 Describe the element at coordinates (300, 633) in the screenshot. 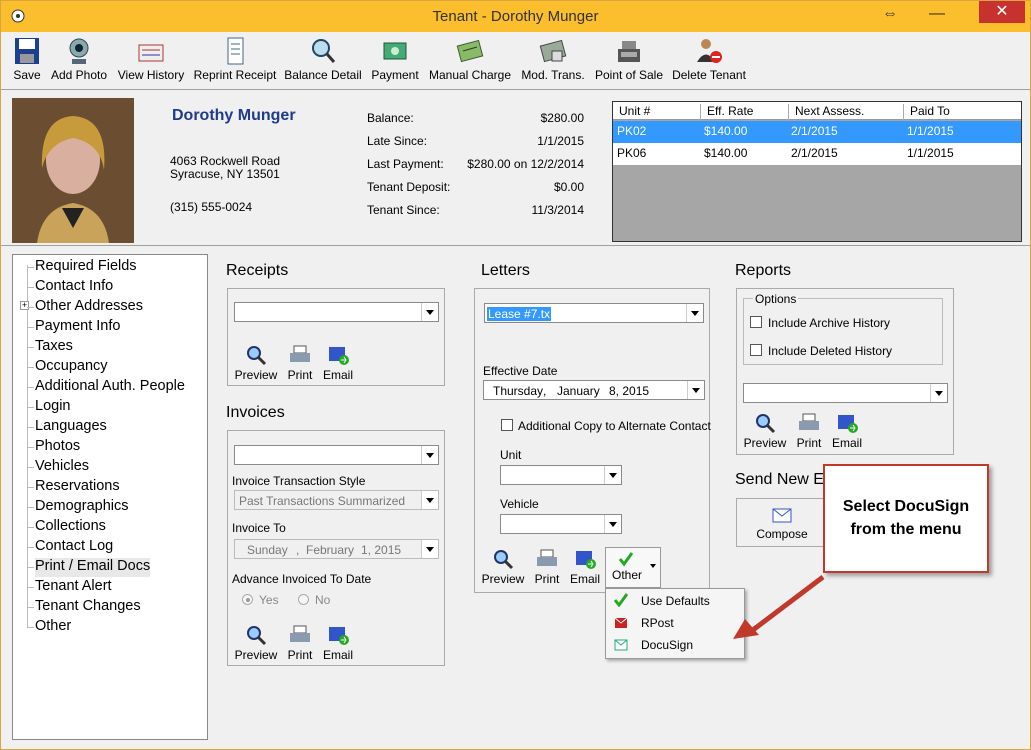

I see `printer-icon` at that location.